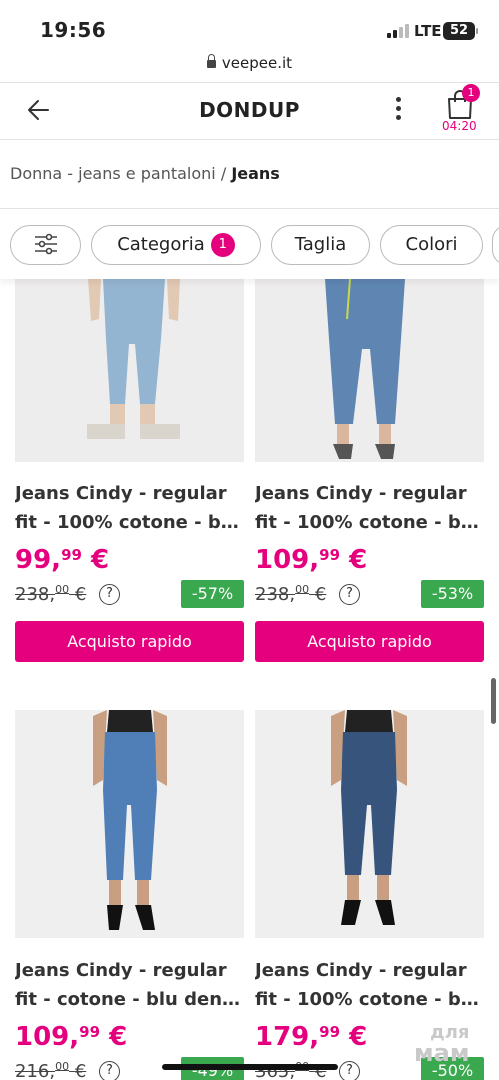  What do you see at coordinates (461, 110) in the screenshot?
I see `cart-button: 1 04:20` at bounding box center [461, 110].